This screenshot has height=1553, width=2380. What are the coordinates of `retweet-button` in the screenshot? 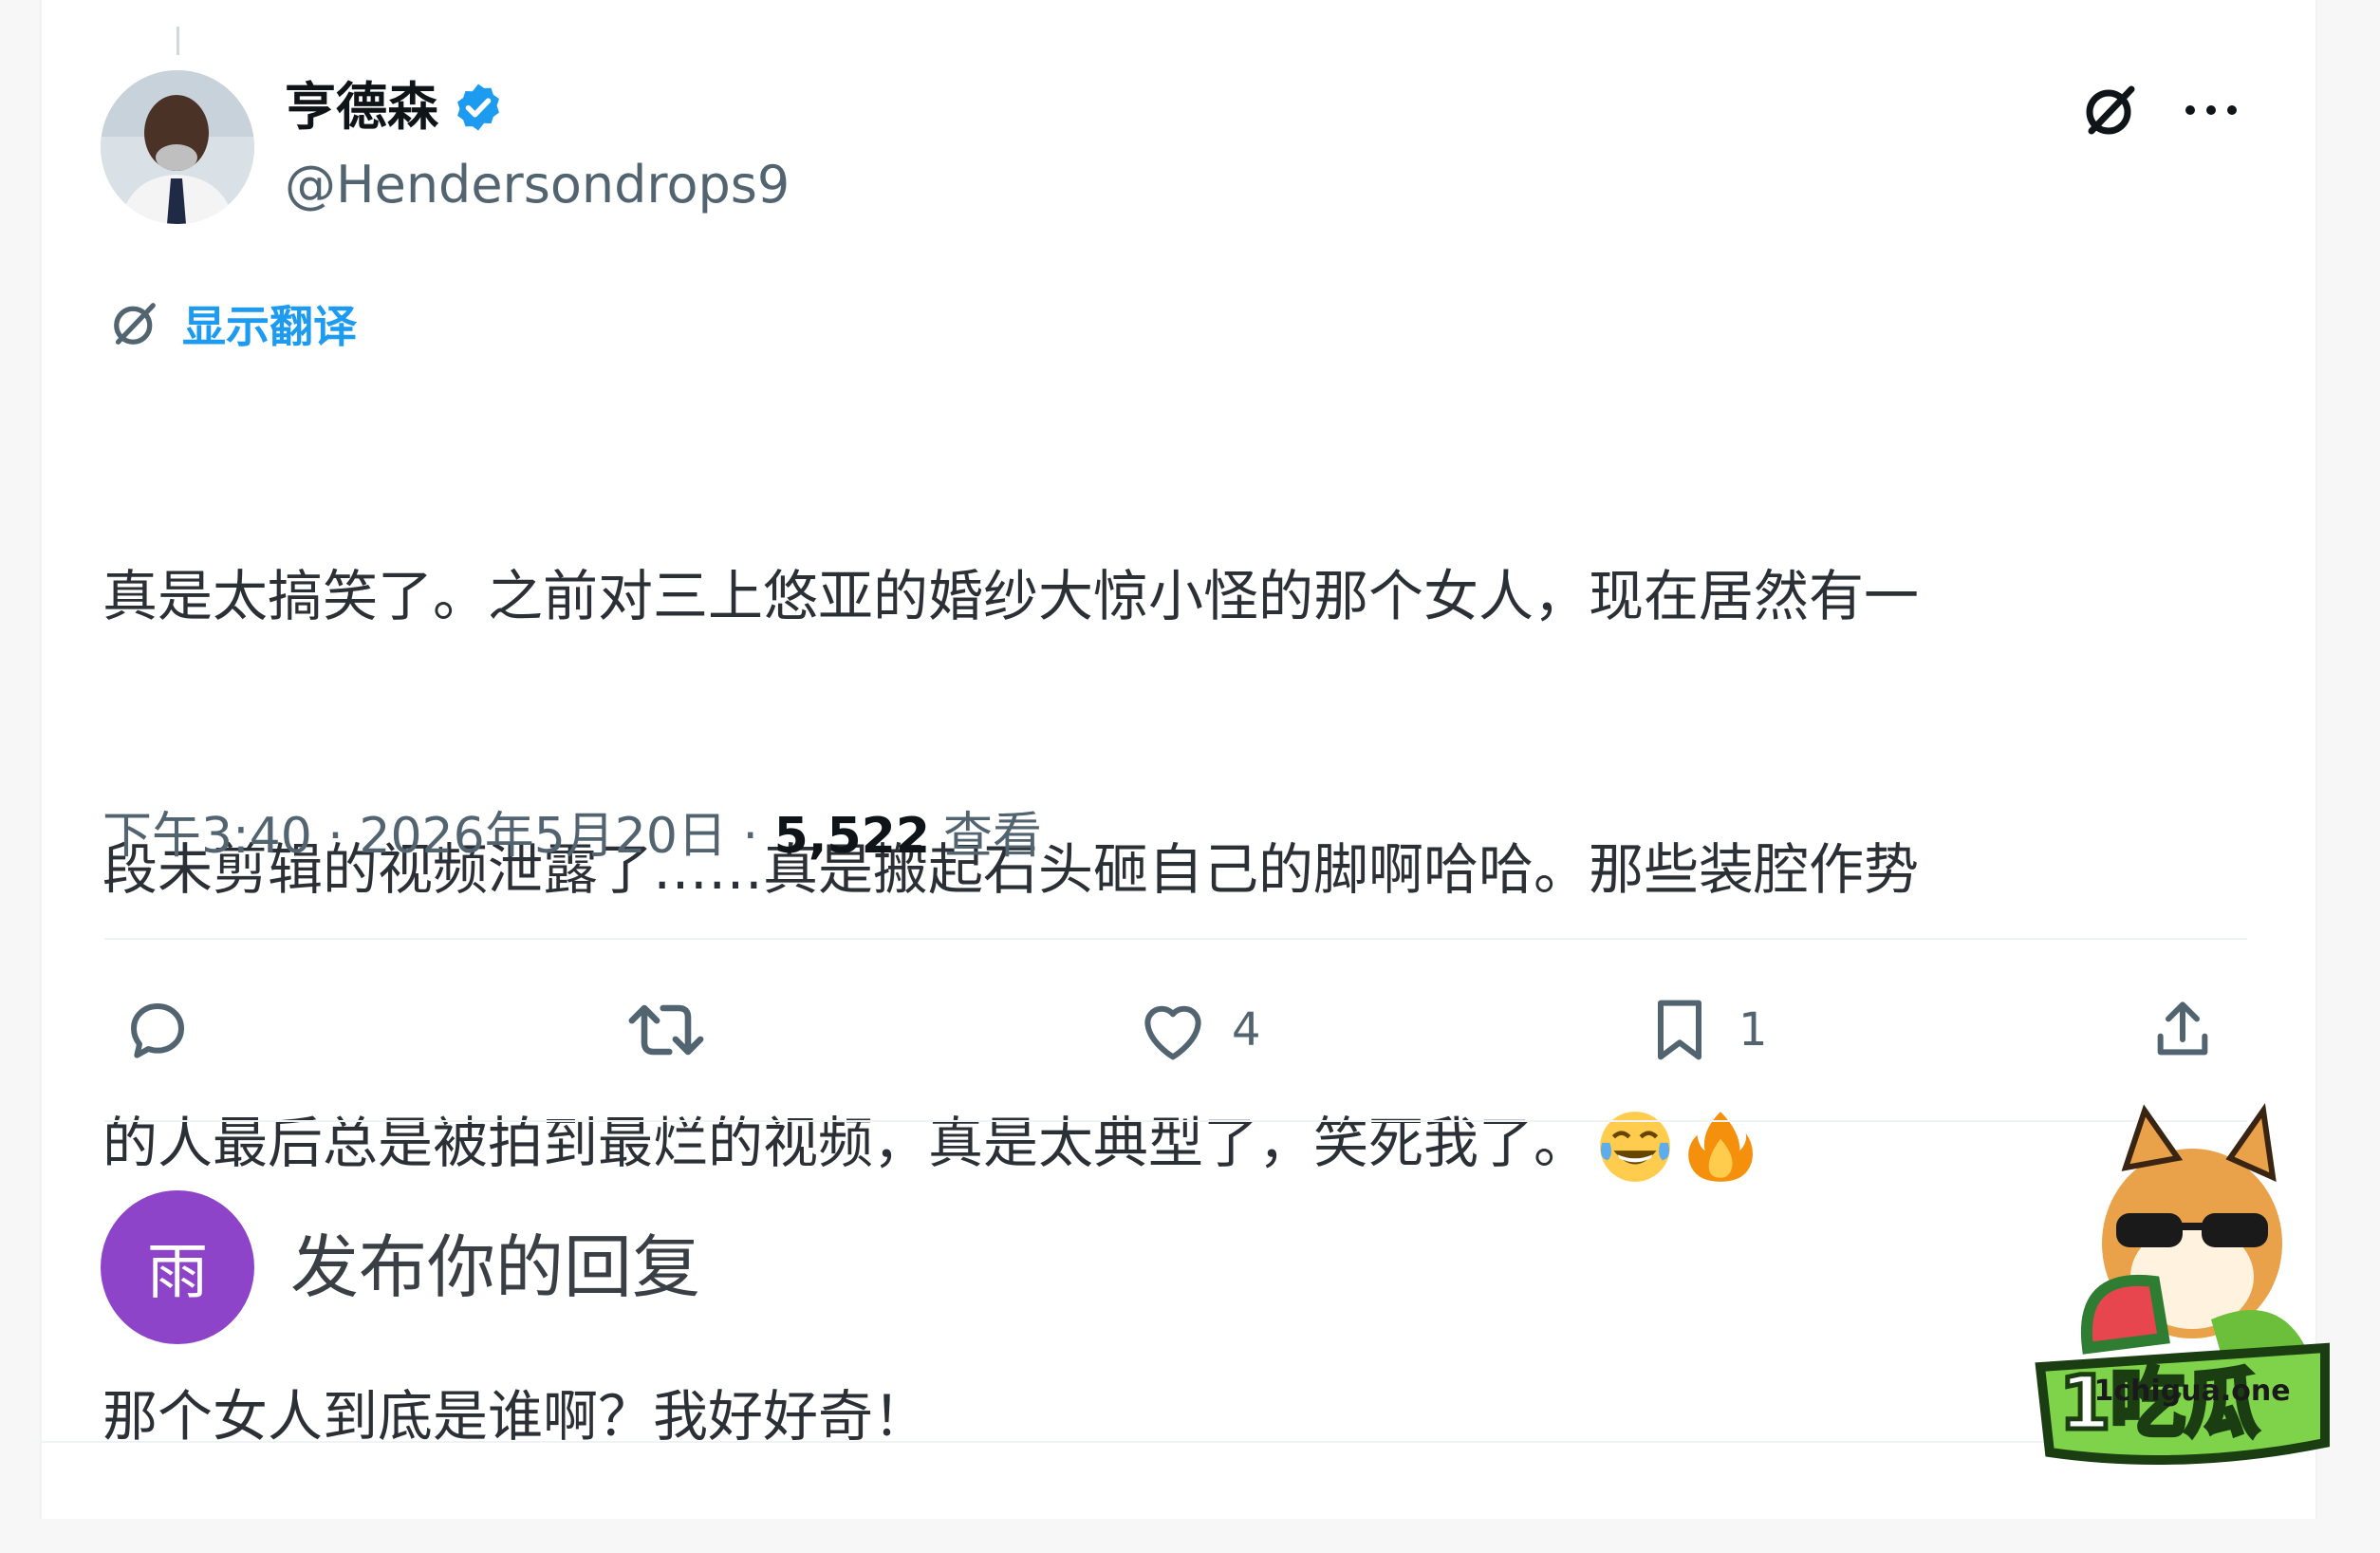 It's located at (666, 1030).